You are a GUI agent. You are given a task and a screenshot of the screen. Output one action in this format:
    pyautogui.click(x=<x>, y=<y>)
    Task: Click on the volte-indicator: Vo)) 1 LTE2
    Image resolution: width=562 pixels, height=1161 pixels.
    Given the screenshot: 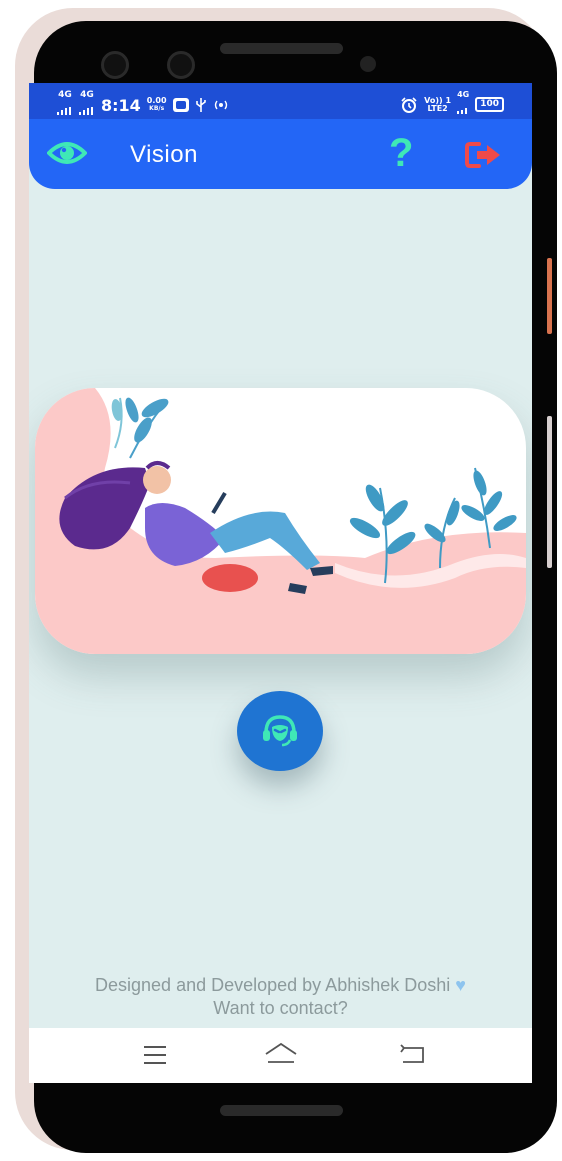 What is the action you would take?
    pyautogui.click(x=437, y=104)
    